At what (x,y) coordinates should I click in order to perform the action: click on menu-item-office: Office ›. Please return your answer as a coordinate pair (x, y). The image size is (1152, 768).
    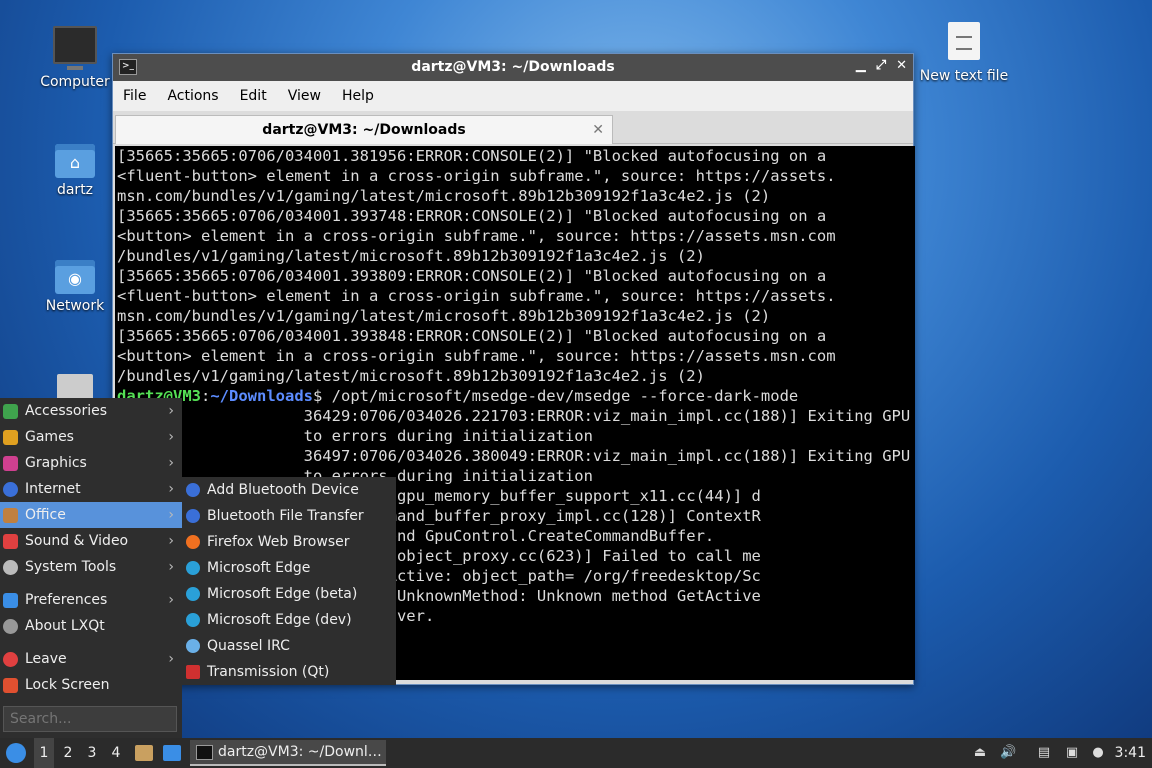
    Looking at the image, I should click on (91, 515).